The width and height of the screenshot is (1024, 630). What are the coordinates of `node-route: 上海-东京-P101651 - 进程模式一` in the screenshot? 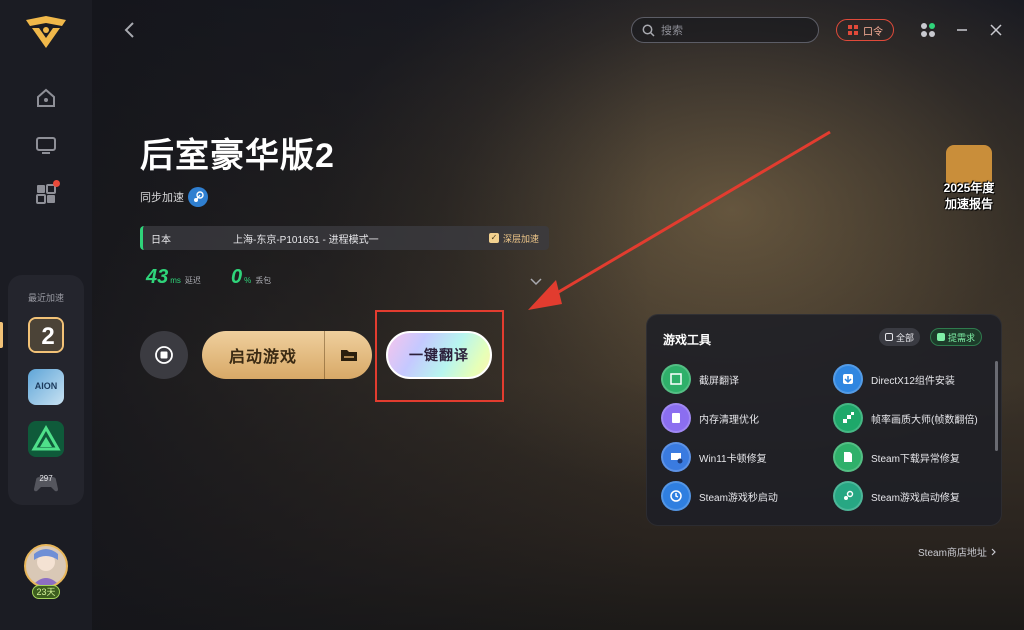 It's located at (306, 240).